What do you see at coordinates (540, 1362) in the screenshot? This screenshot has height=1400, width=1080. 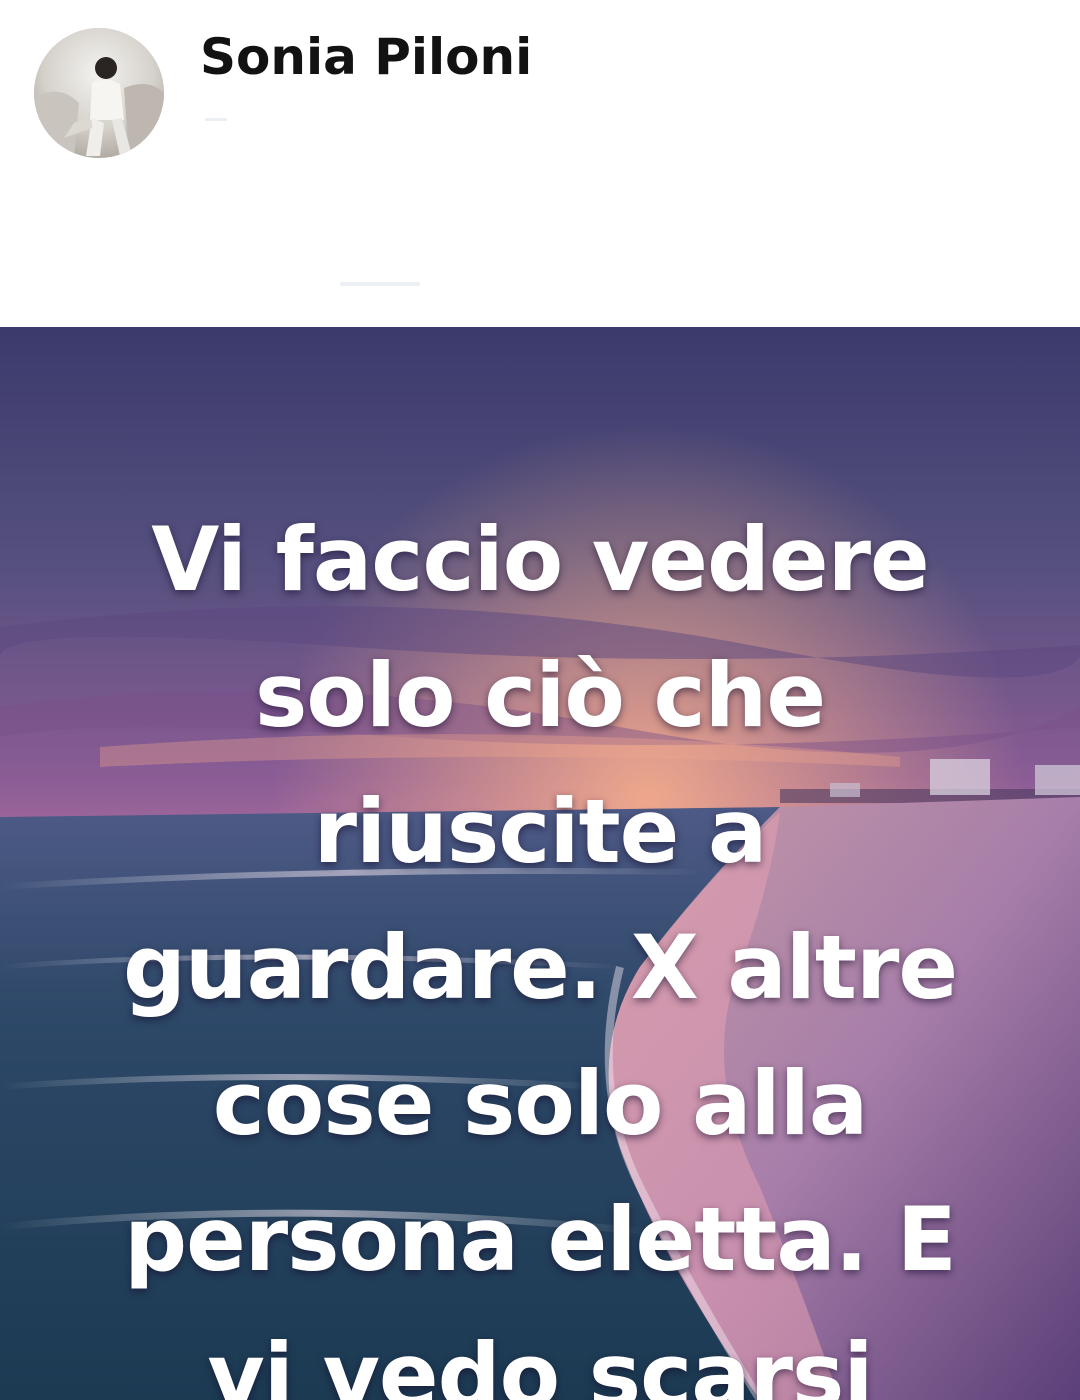 I see `quote-line: vi vedo scarsi` at bounding box center [540, 1362].